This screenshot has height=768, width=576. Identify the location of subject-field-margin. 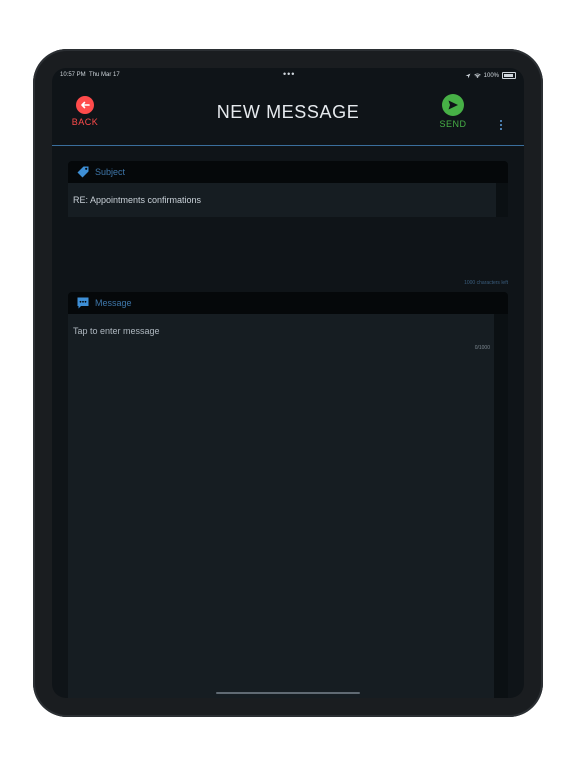
(502, 200).